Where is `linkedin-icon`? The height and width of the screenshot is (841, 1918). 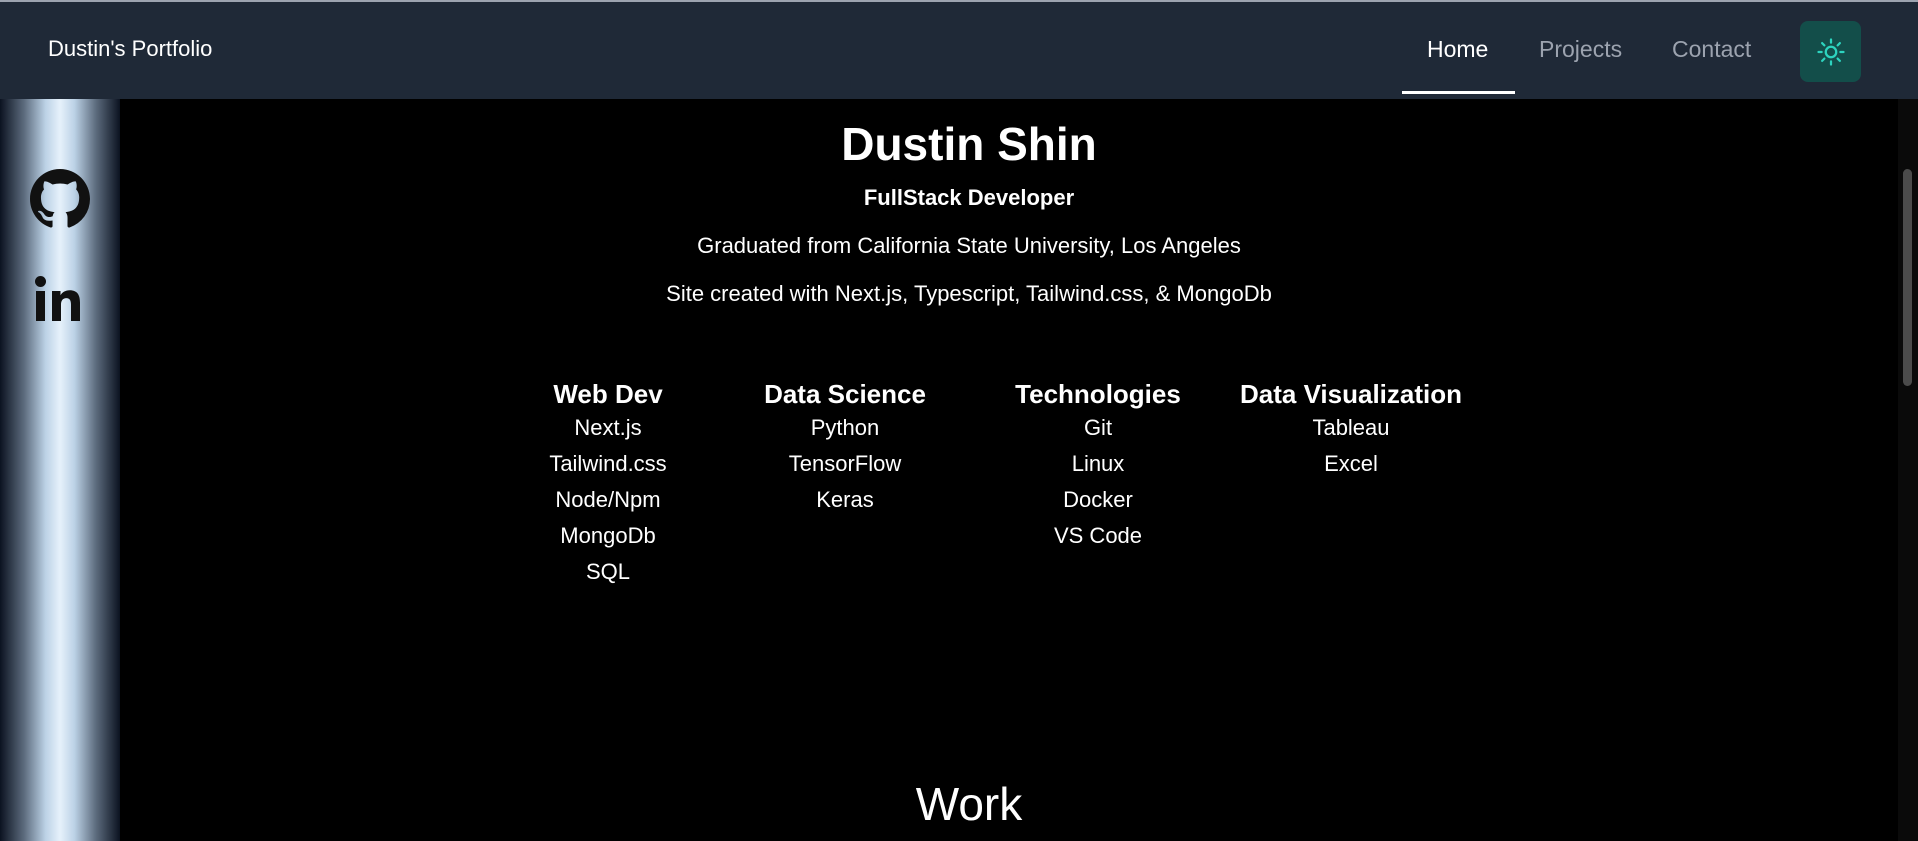
linkedin-icon is located at coordinates (60, 301).